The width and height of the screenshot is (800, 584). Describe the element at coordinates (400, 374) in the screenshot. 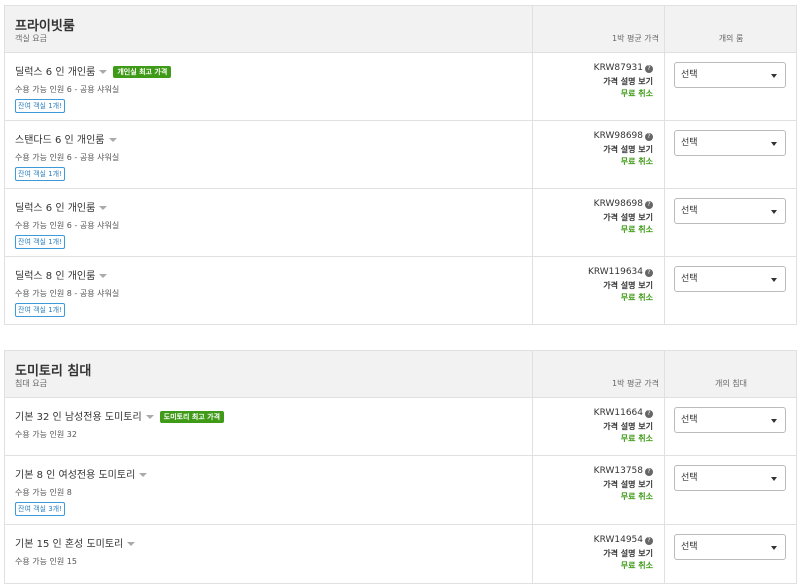

I see `dorm-bed-header: 도미토리 침대 침대 요금 1박 평균 가격 개의 침대` at that location.